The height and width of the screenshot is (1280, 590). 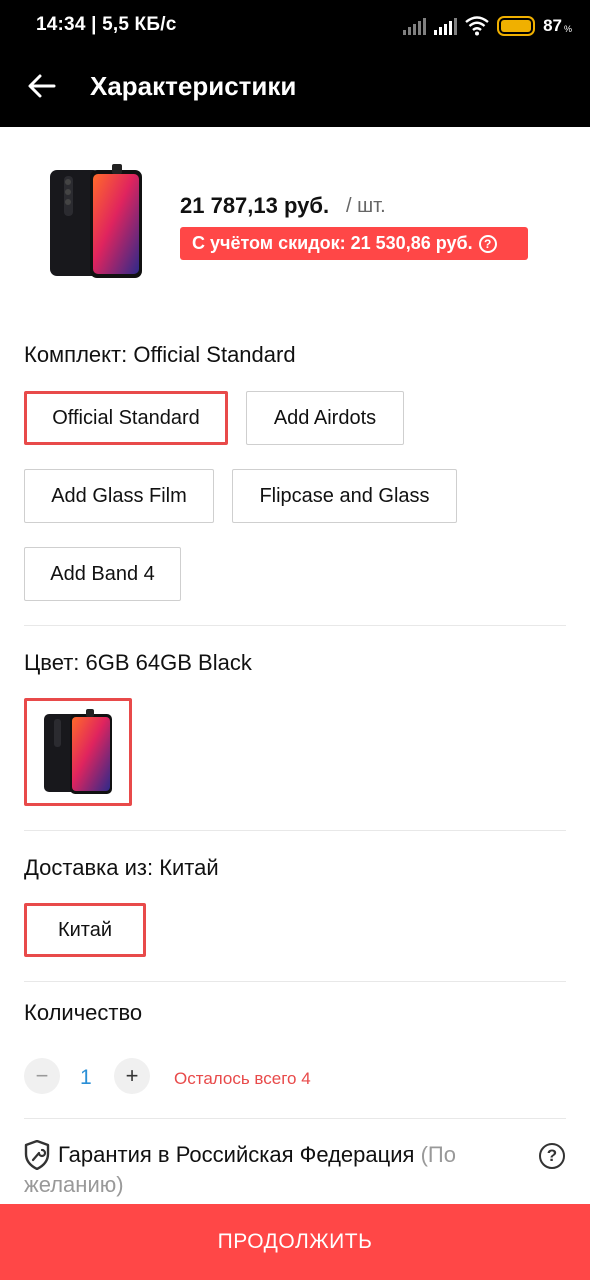 I want to click on question-icon: ?, so click(x=487, y=243).